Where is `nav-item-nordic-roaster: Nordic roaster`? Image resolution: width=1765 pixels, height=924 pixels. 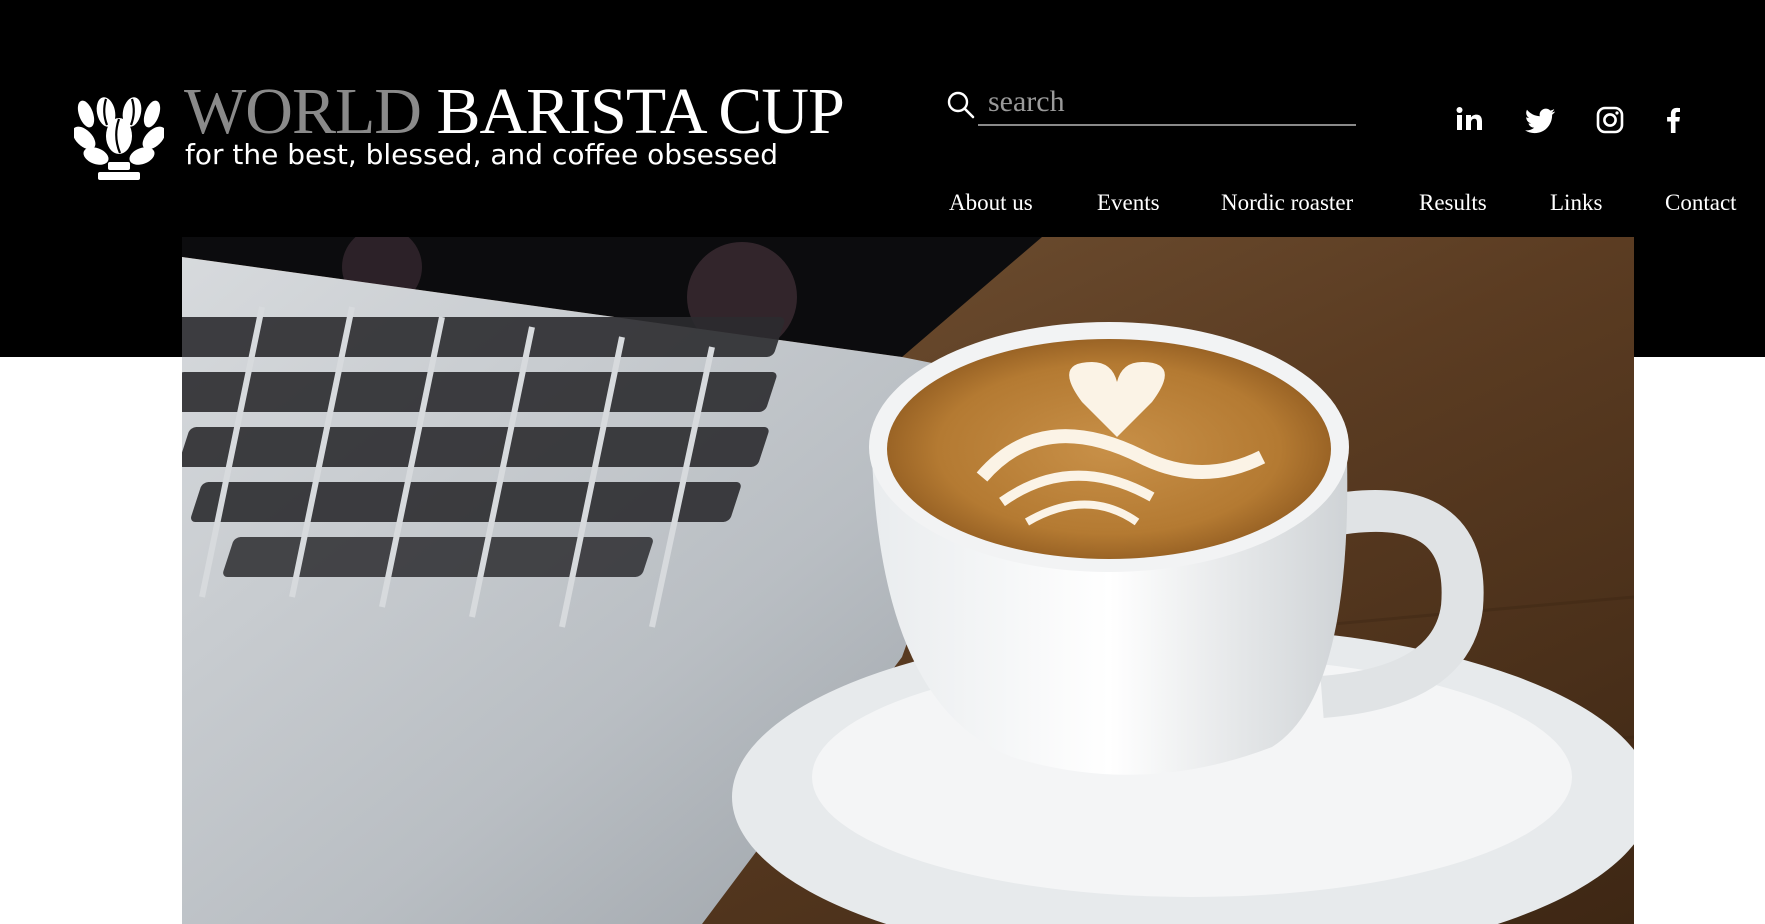 nav-item-nordic-roaster: Nordic roaster is located at coordinates (1287, 203).